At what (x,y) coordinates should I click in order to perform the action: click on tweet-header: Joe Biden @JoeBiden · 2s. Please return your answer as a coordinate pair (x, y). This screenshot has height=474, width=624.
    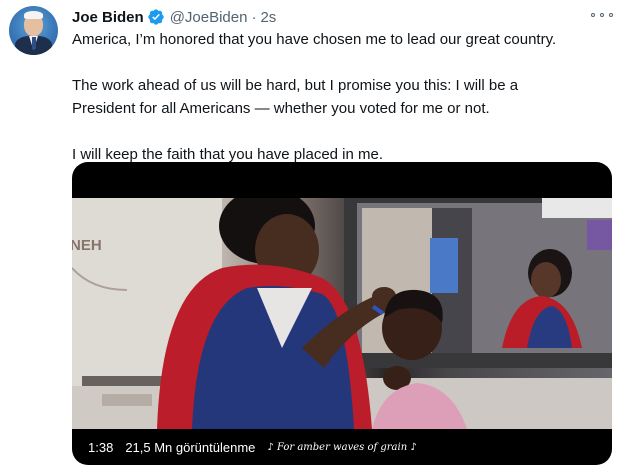
    Looking at the image, I should click on (174, 17).